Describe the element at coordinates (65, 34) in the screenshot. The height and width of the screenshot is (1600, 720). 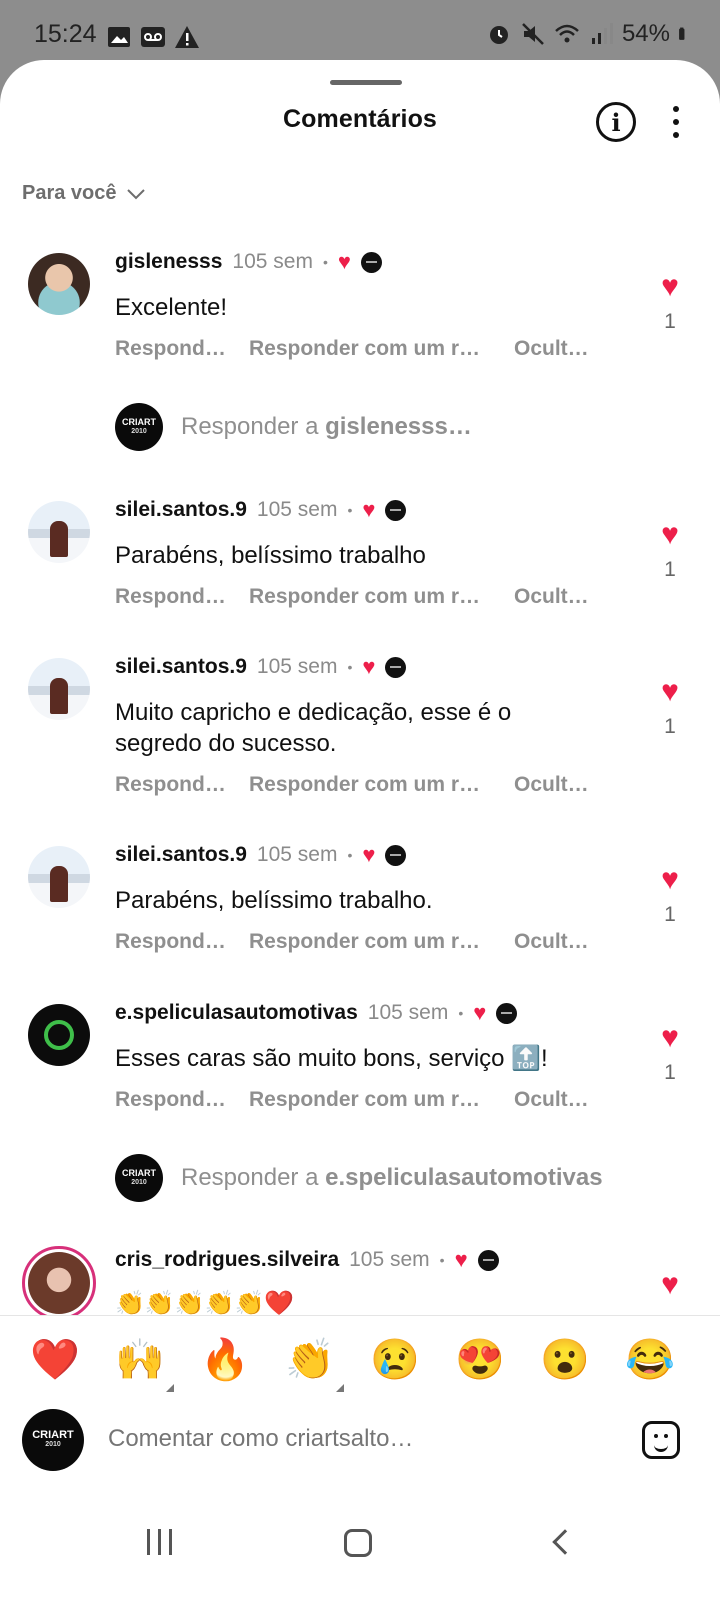
I see `status-time: 15:24` at that location.